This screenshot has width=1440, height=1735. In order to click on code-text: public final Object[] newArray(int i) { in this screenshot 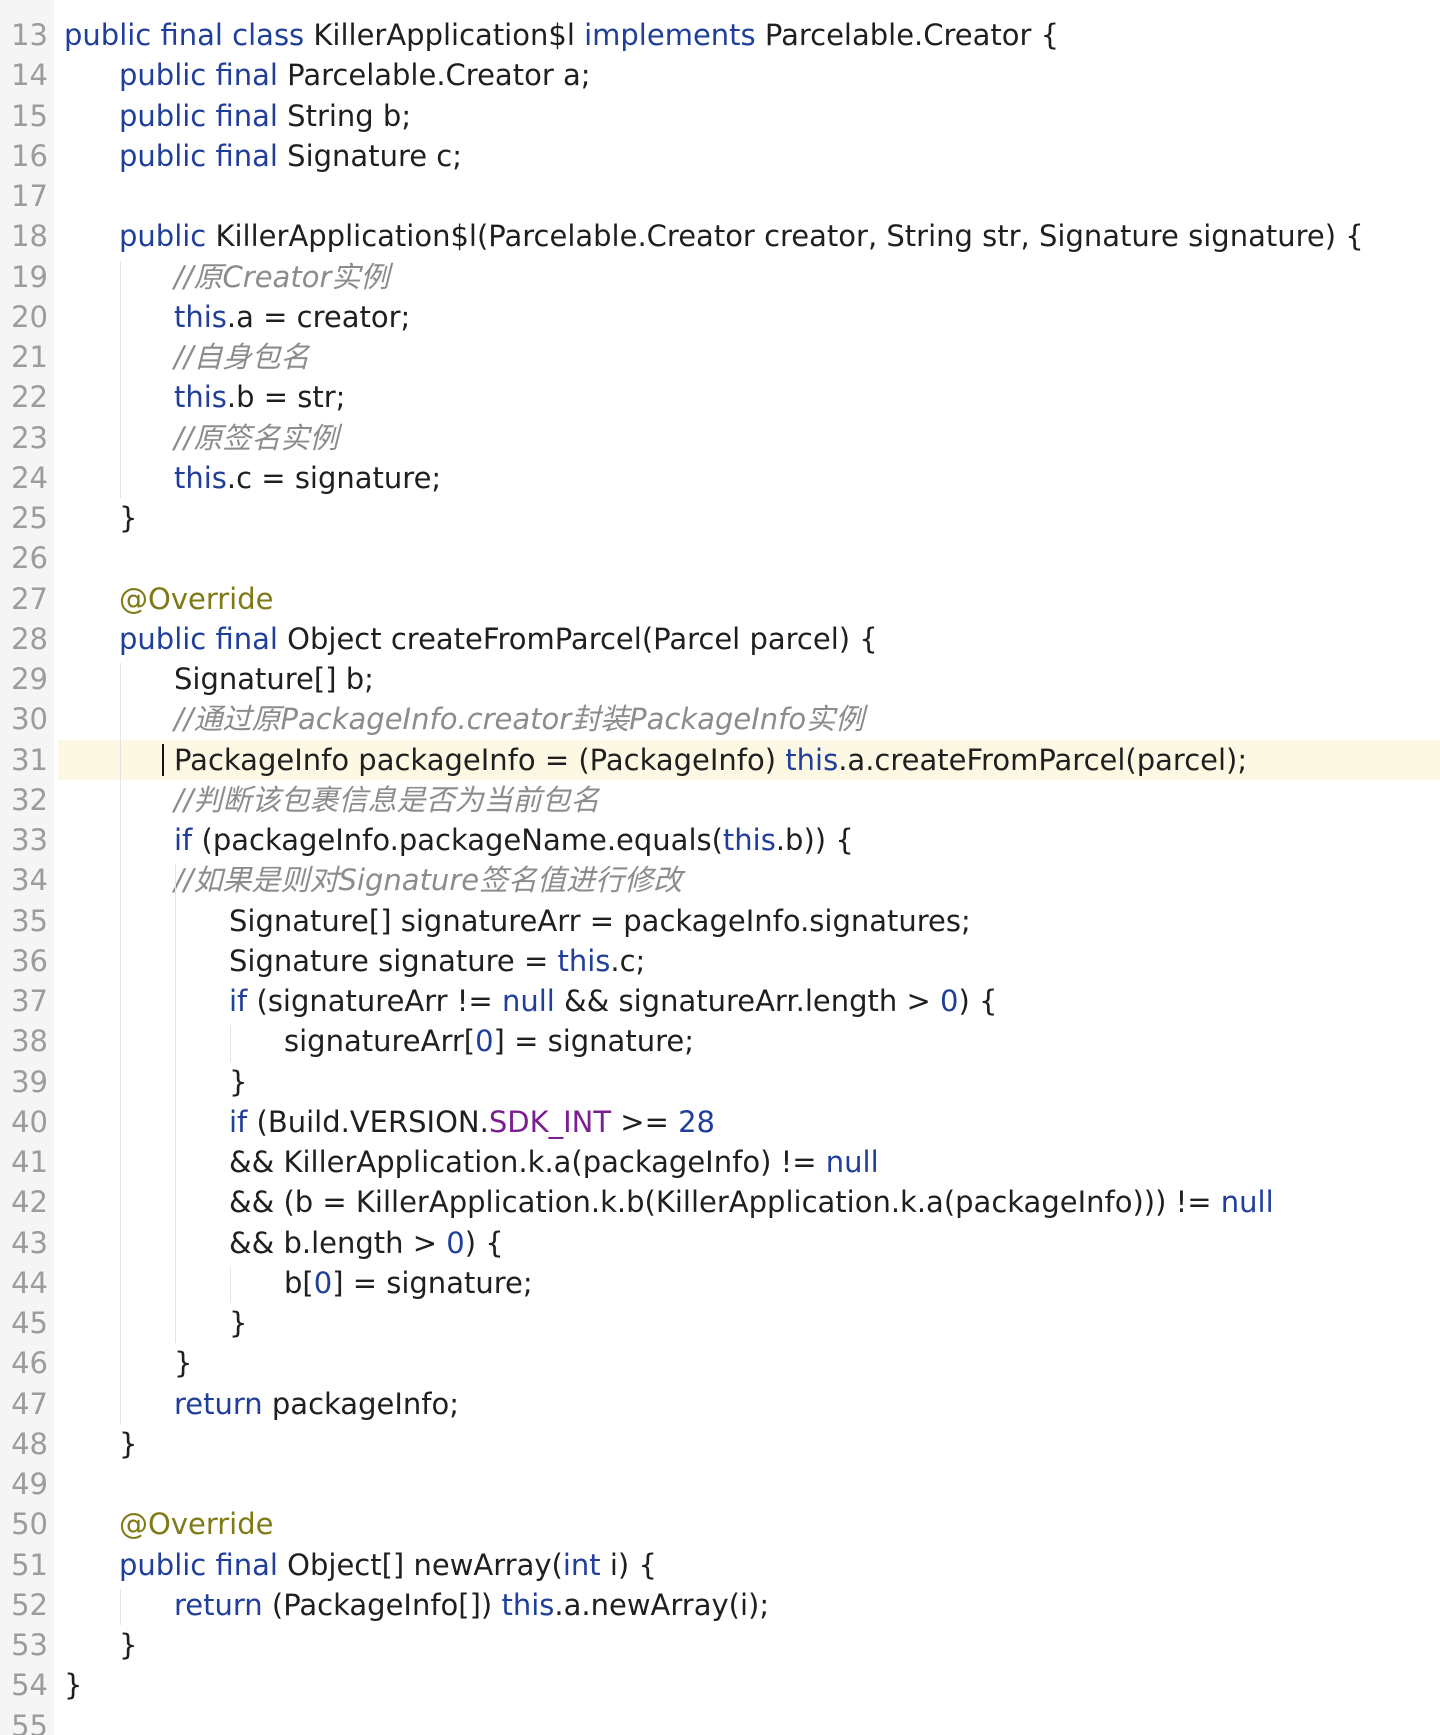, I will do `click(388, 1565)`.